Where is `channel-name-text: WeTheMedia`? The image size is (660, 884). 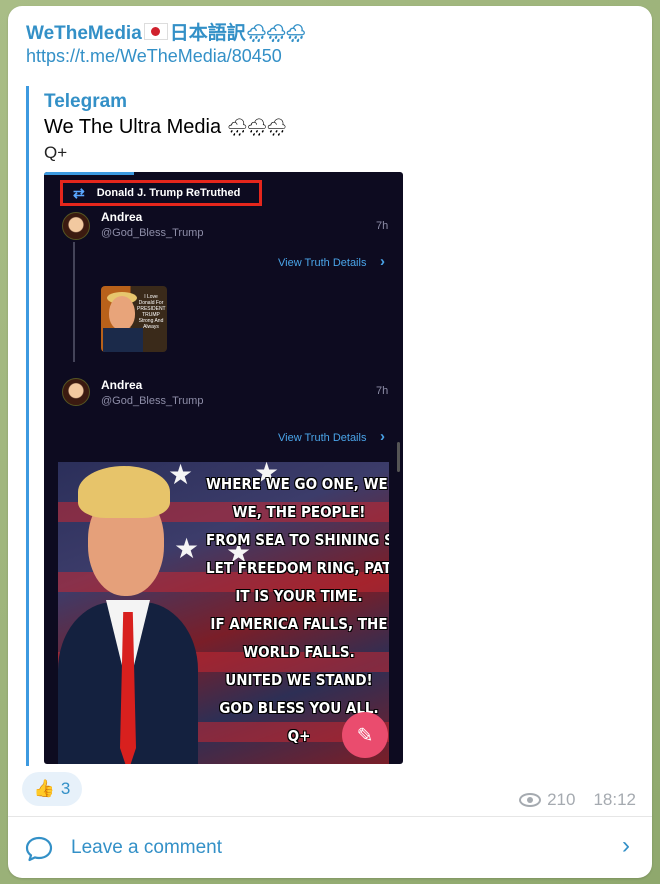 channel-name-text: WeTheMedia is located at coordinates (84, 33).